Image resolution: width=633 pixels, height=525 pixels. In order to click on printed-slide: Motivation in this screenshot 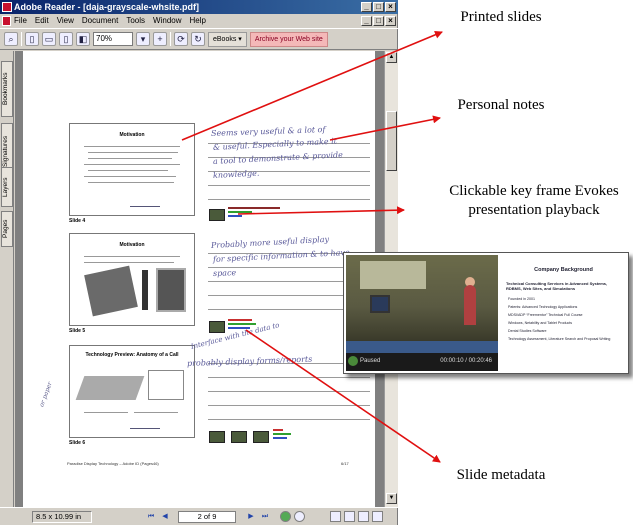, I will do `click(132, 169)`.